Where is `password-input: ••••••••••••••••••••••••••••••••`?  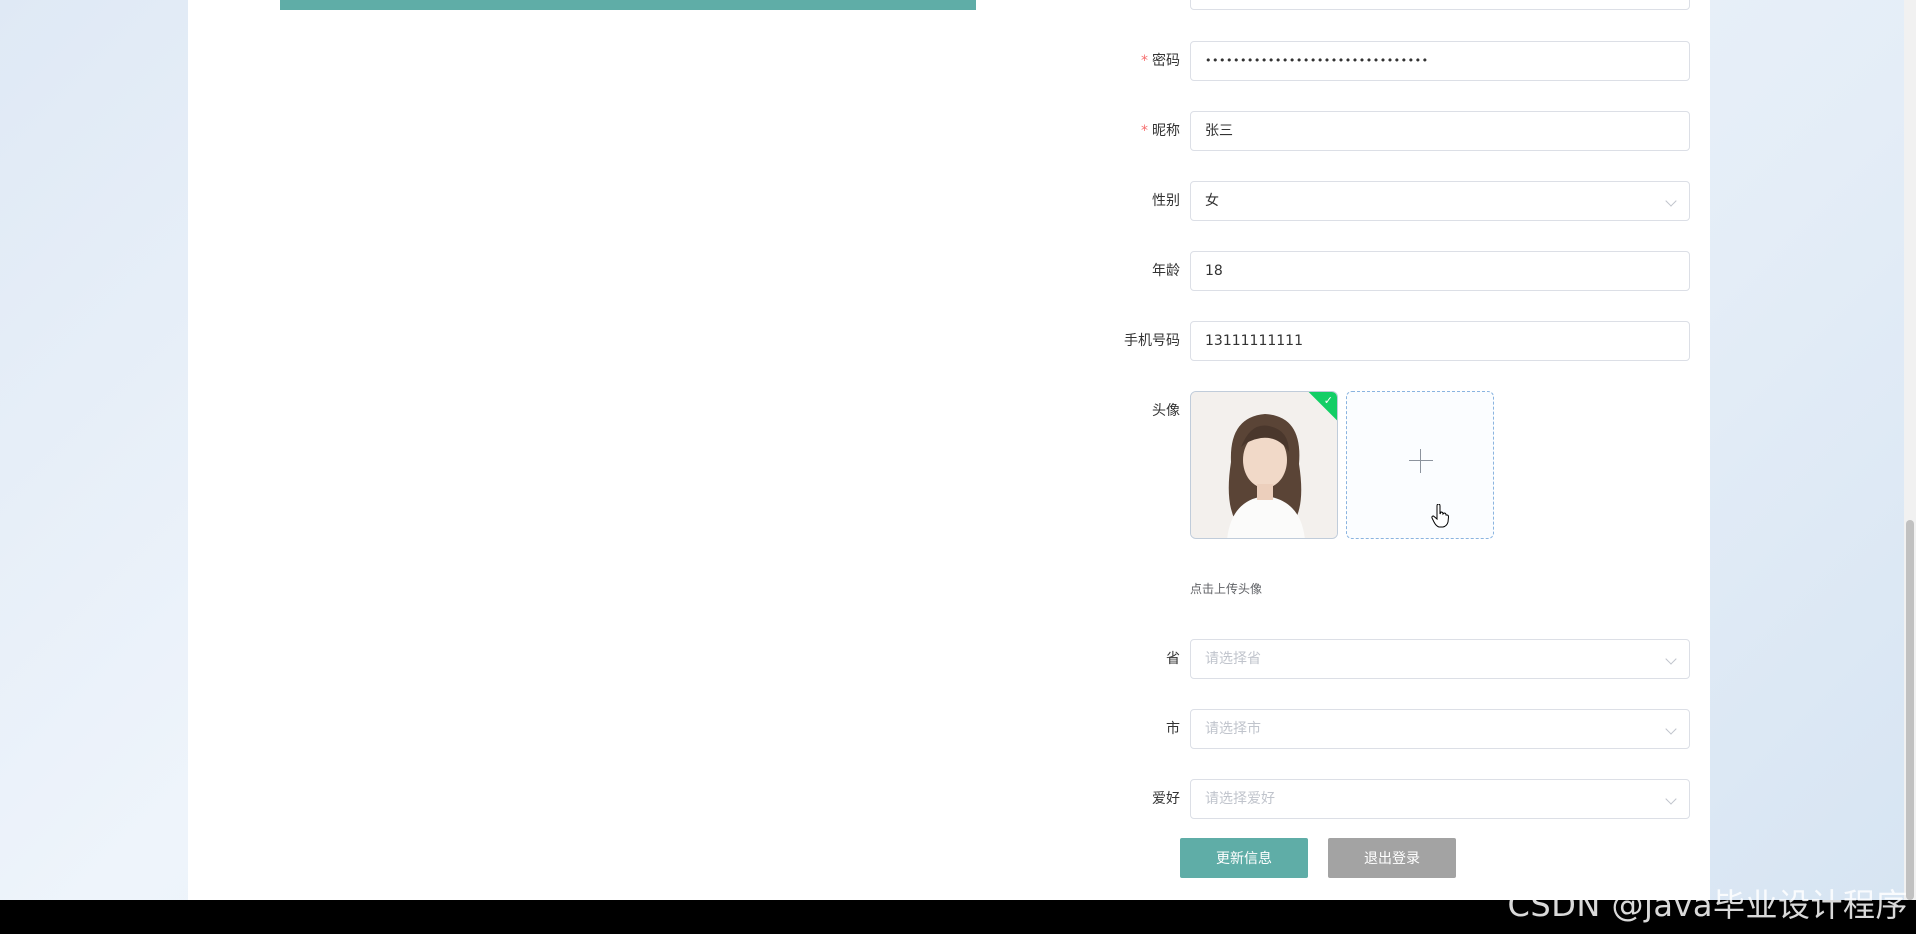
password-input: •••••••••••••••••••••••••••••••• is located at coordinates (1440, 61).